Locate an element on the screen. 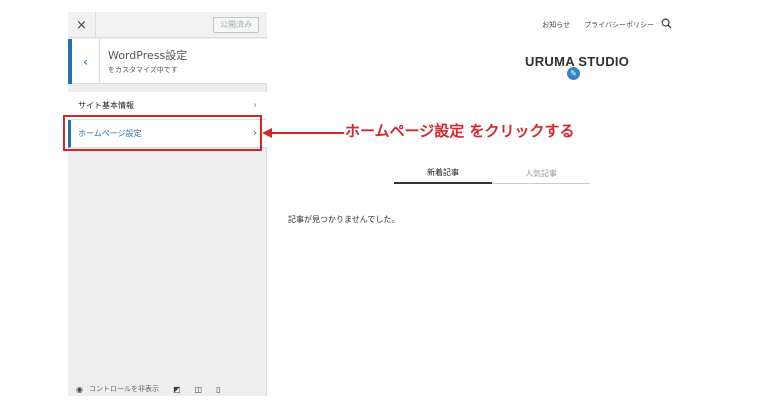  desktop-preview-icon: ◩ is located at coordinates (177, 389).